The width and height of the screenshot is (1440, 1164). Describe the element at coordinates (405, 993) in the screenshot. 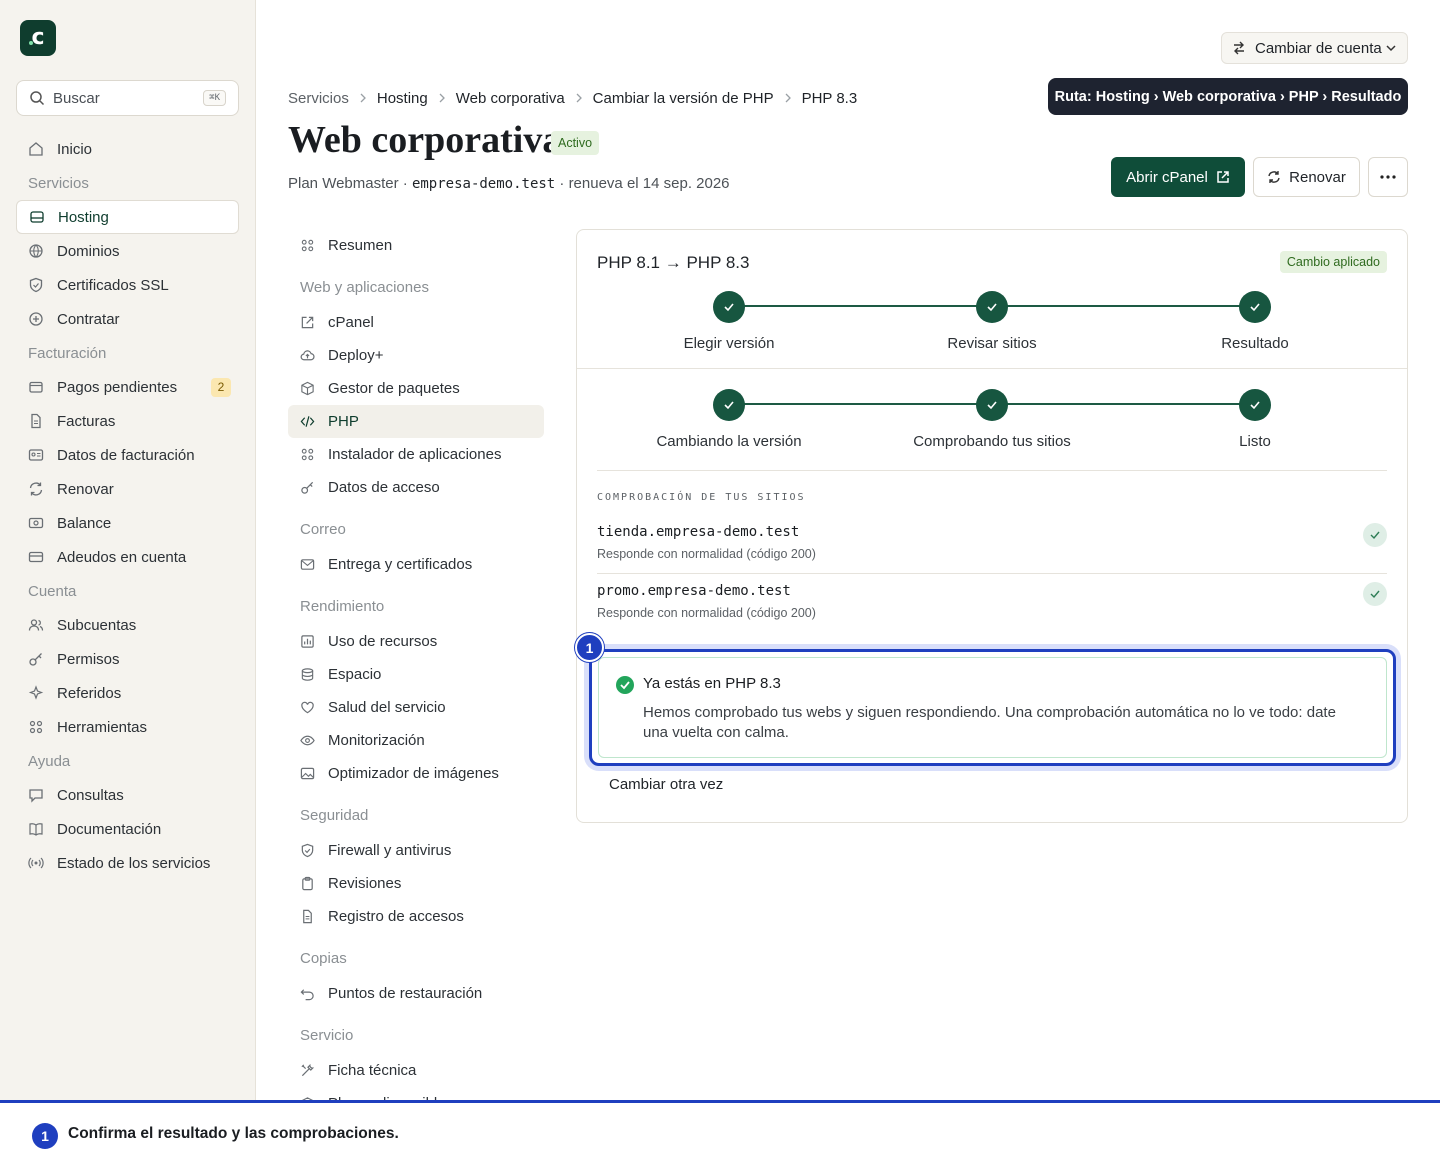

I see `subnav-item-label: Puntos de restauración` at that location.